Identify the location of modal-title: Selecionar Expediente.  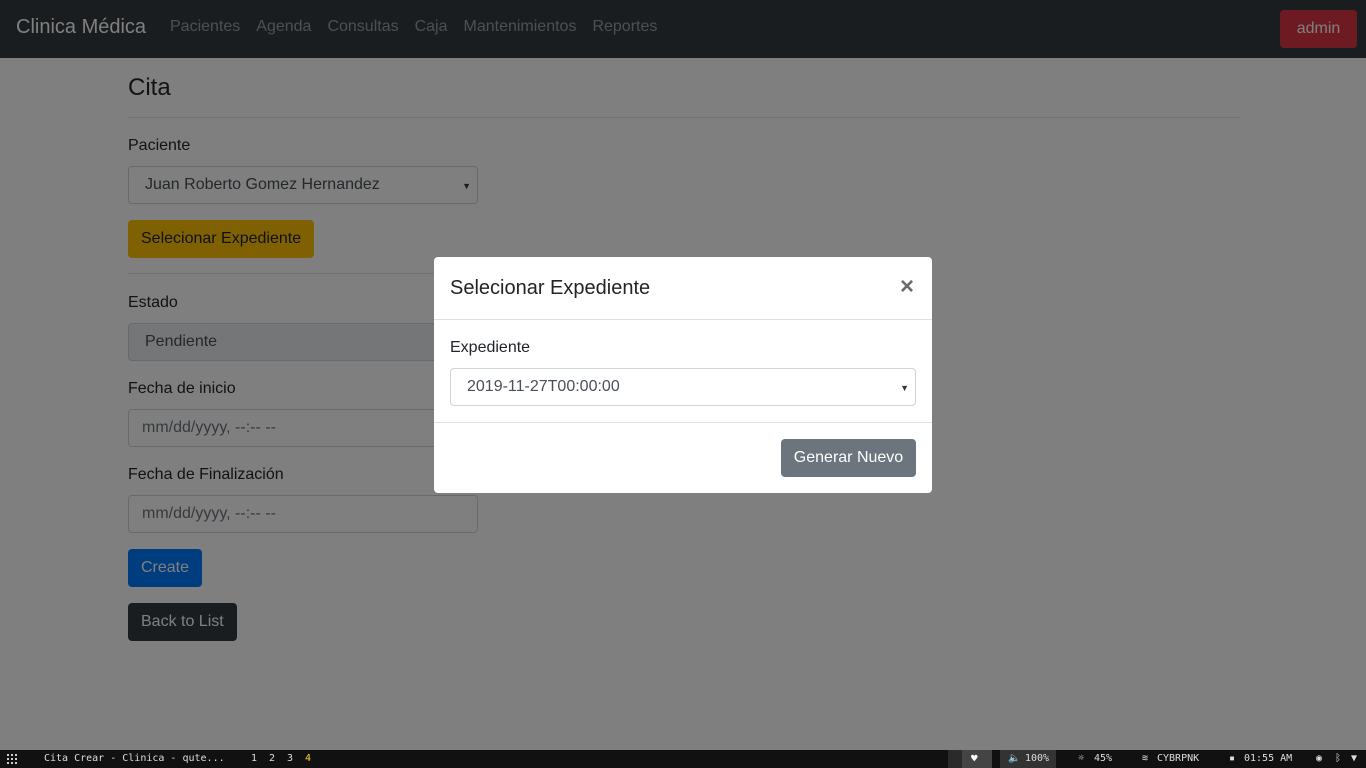
(550, 288).